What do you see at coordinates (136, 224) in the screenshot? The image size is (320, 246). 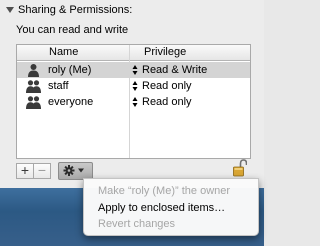 I see `menu-item-revert-changes: Revert changes` at bounding box center [136, 224].